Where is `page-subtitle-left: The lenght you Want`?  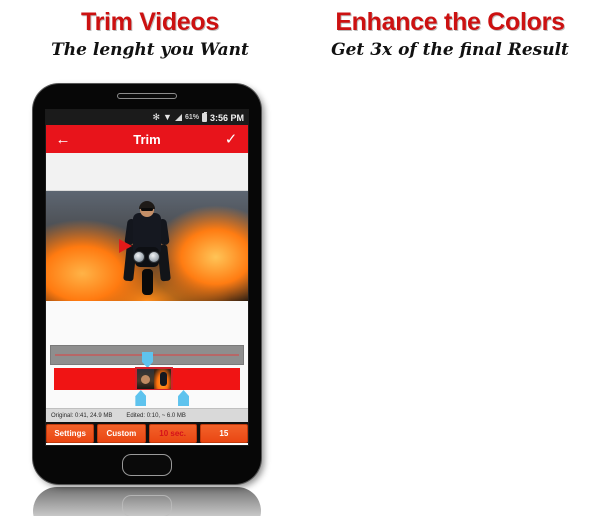 page-subtitle-left: The lenght you Want is located at coordinates (150, 50).